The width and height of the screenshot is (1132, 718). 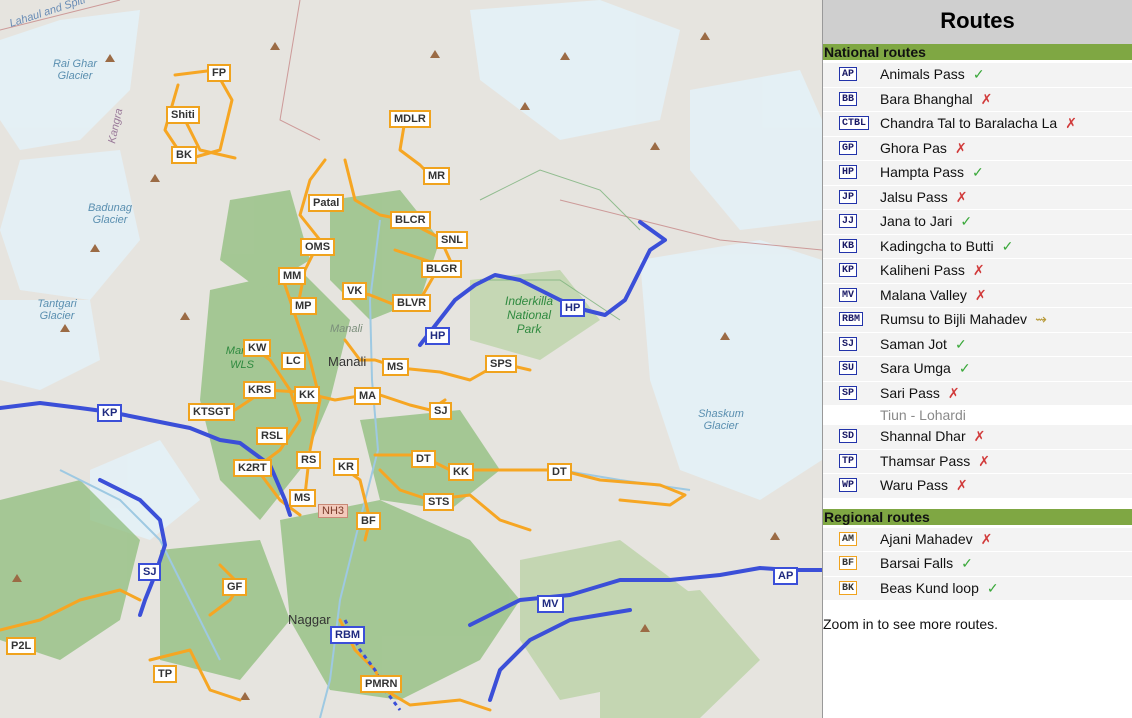 What do you see at coordinates (910, 393) in the screenshot?
I see `route-name: Sari Pass` at bounding box center [910, 393].